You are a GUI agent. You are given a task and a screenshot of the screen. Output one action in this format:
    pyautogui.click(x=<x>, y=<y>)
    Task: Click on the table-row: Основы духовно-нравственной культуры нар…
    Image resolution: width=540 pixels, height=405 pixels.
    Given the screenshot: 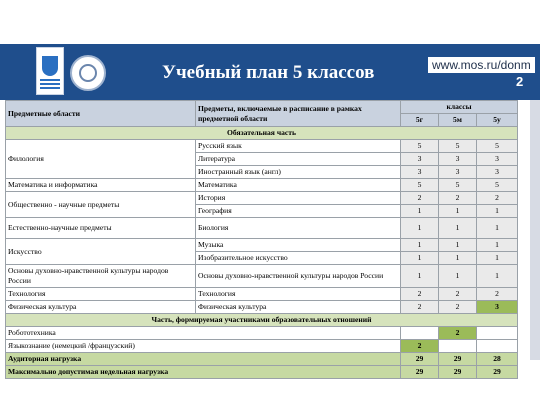 What is the action you would take?
    pyautogui.click(x=262, y=276)
    